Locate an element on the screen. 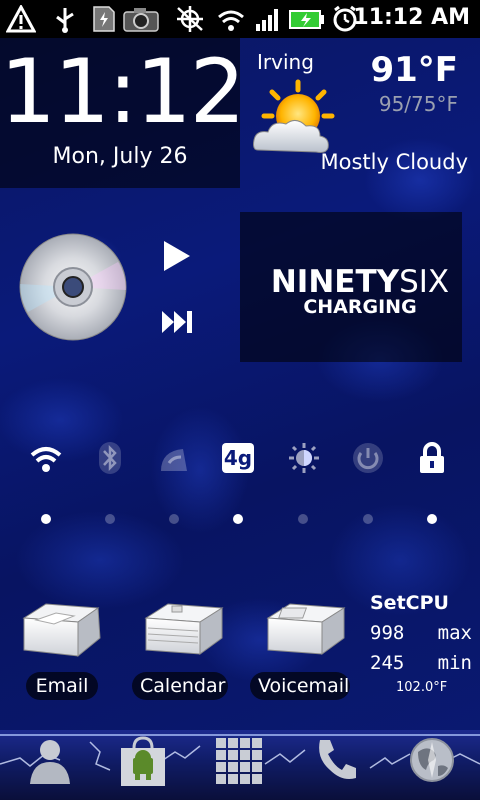 Image resolution: width=480 pixels, height=800 pixels. play-button is located at coordinates (176, 256).